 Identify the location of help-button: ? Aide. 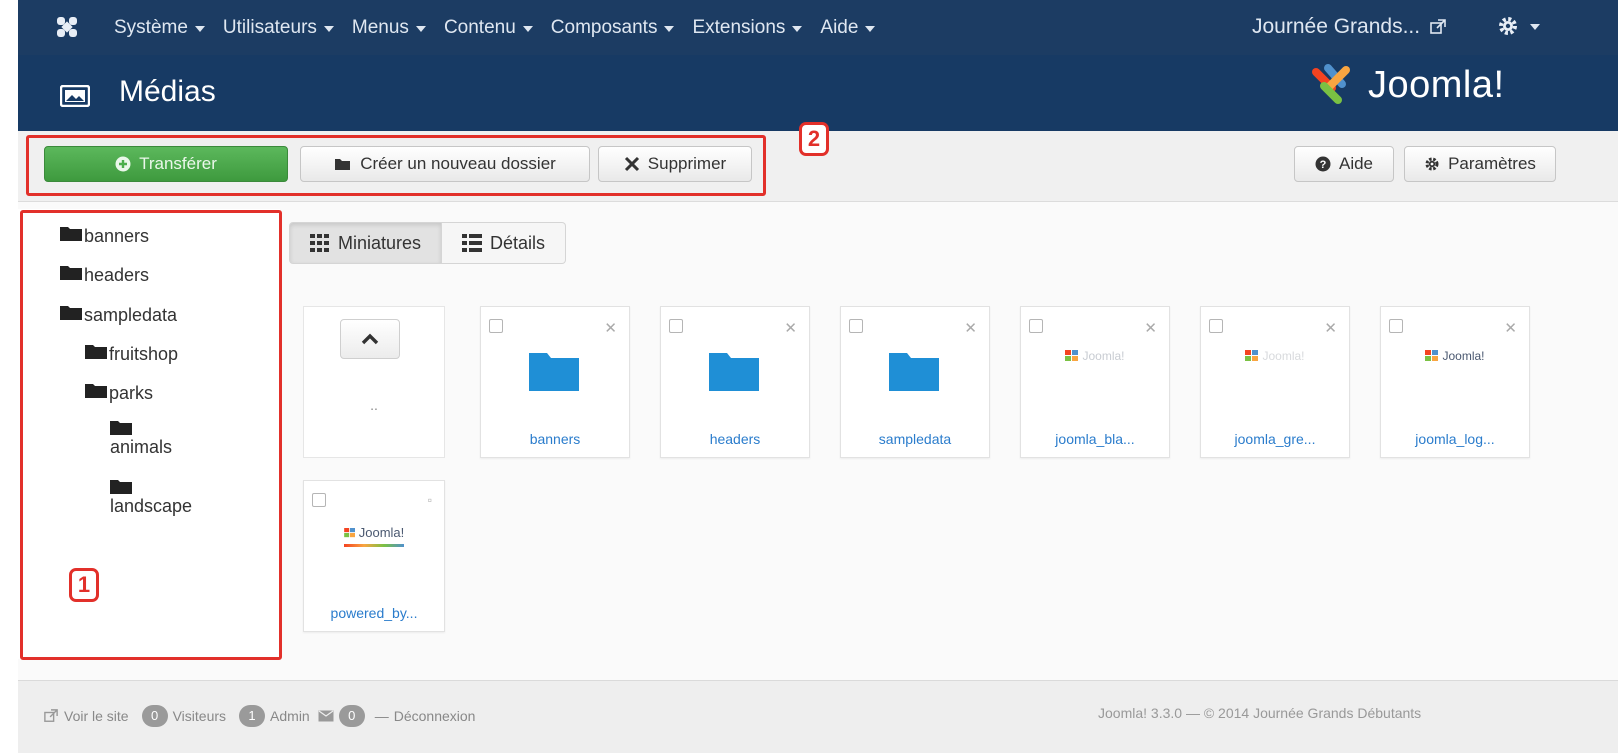
(1344, 164).